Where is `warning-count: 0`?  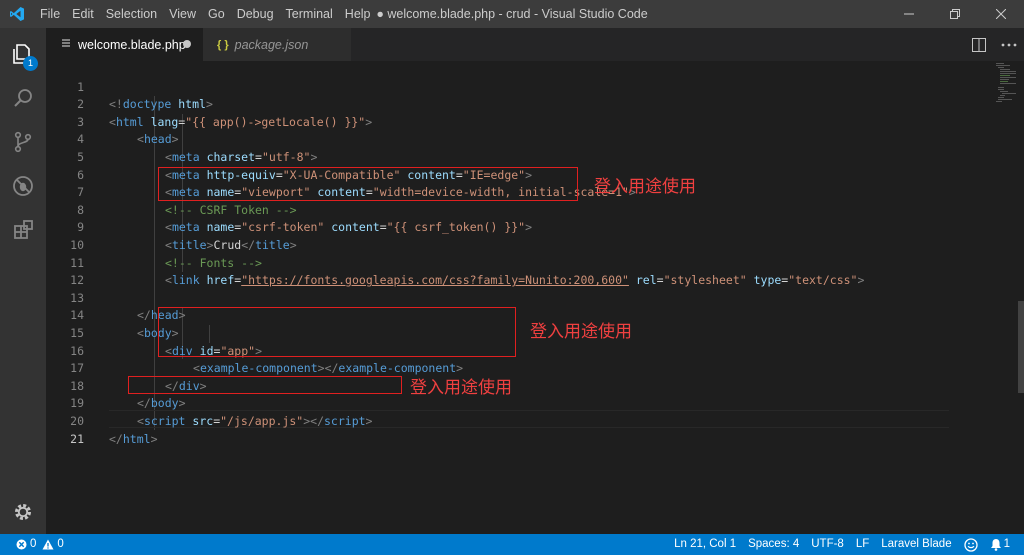
warning-count: 0 is located at coordinates (60, 544).